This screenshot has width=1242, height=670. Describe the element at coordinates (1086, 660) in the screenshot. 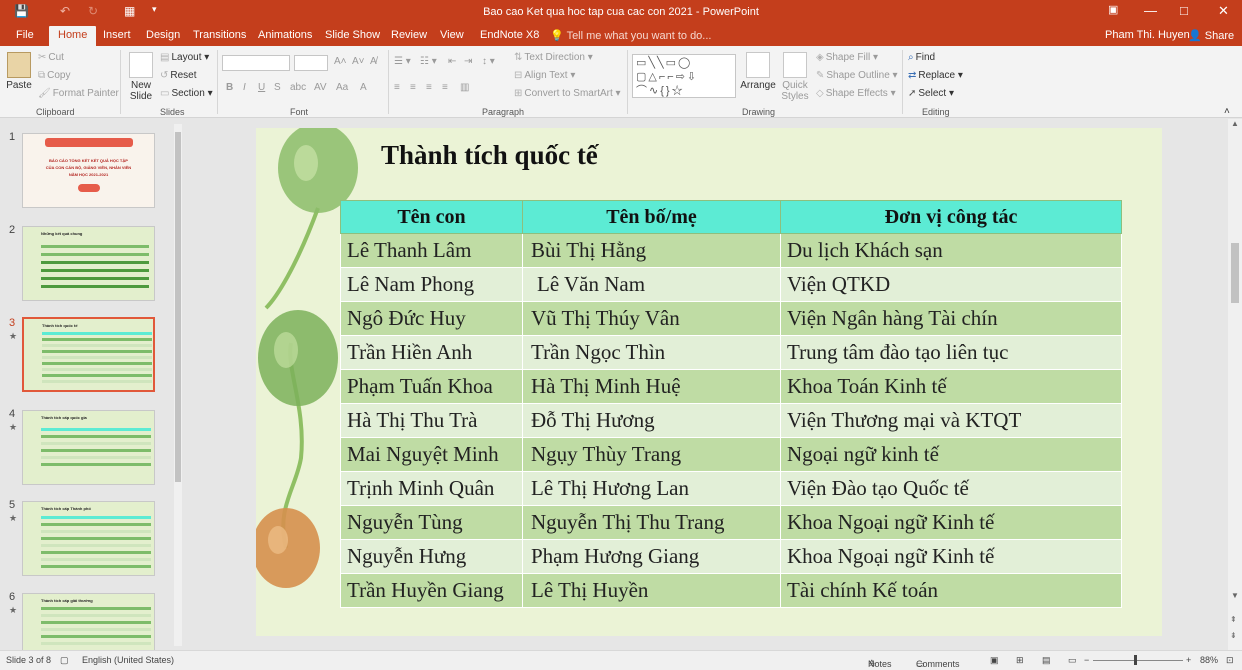

I see `zoom-out-icon: −` at that location.